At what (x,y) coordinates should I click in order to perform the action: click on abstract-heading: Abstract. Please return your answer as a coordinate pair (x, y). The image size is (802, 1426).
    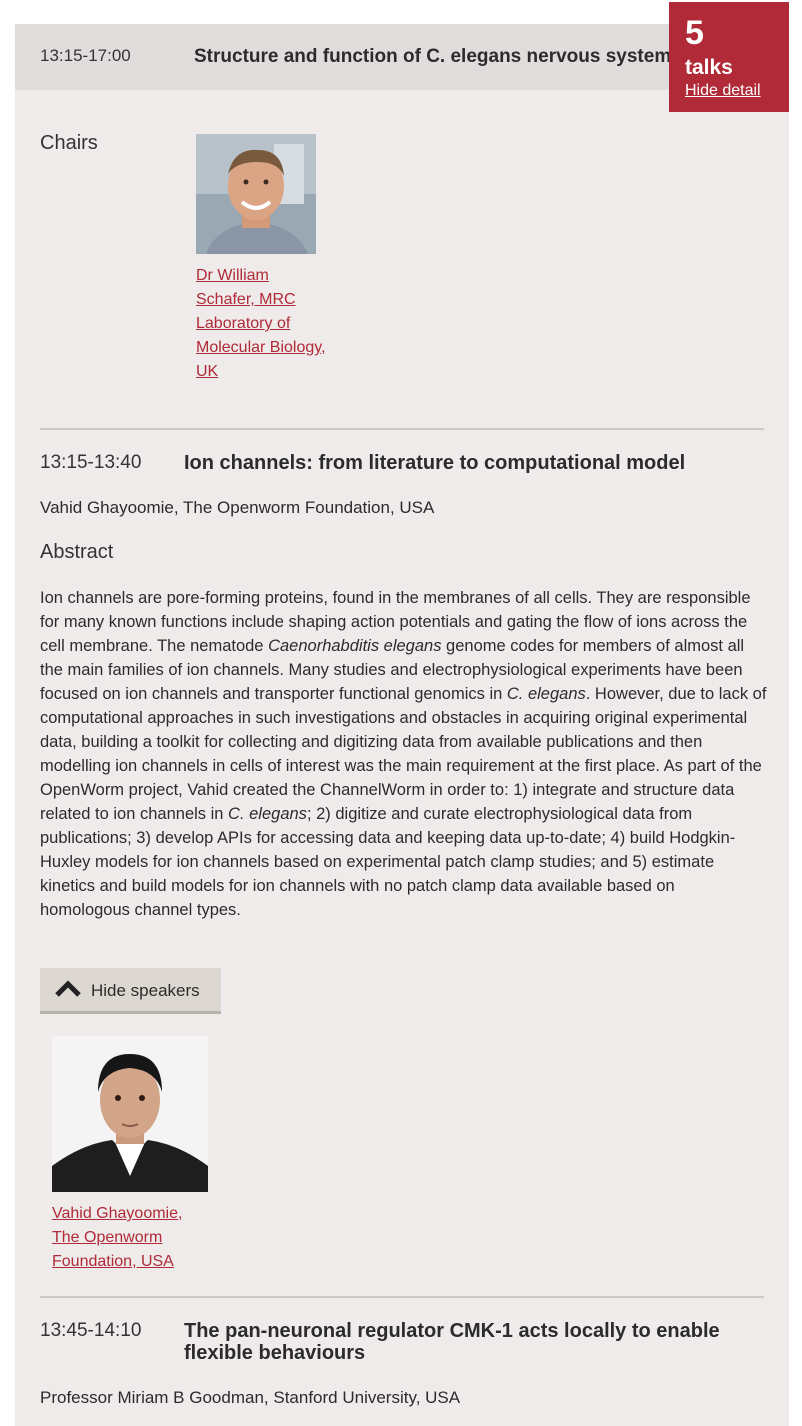
    Looking at the image, I should click on (77, 552).